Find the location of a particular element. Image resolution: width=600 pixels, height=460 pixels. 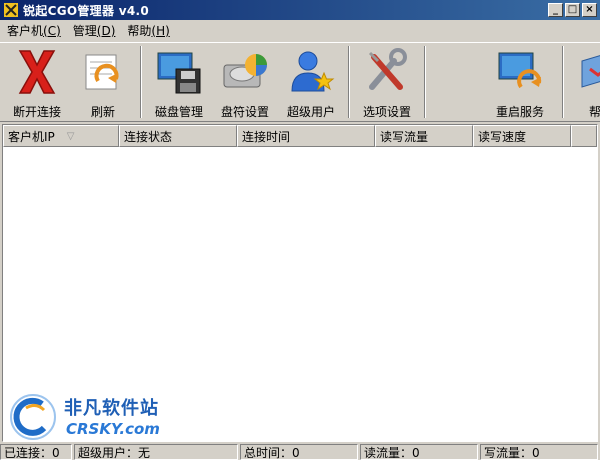

refresh-button: 刷新 is located at coordinates (103, 82).